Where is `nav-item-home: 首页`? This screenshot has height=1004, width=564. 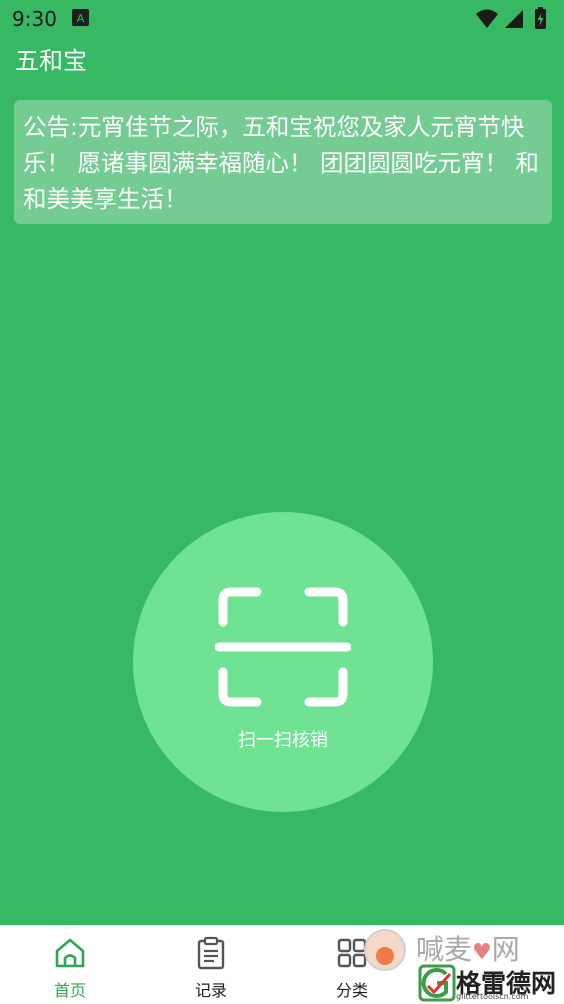
nav-item-home: 首页 is located at coordinates (70, 965).